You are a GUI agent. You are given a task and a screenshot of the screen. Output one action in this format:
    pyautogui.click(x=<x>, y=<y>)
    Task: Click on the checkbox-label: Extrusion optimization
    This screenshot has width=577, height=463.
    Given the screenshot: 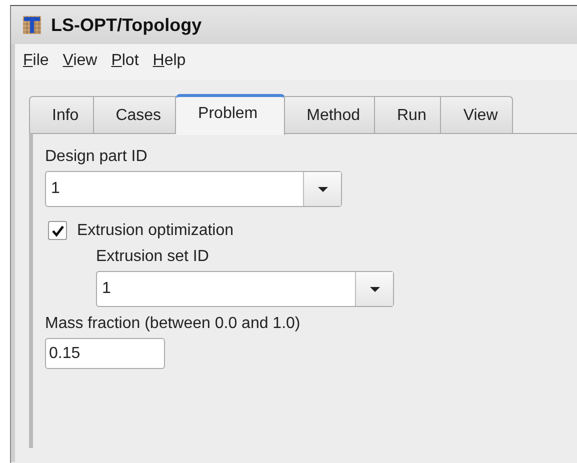 What is the action you would take?
    pyautogui.click(x=155, y=231)
    